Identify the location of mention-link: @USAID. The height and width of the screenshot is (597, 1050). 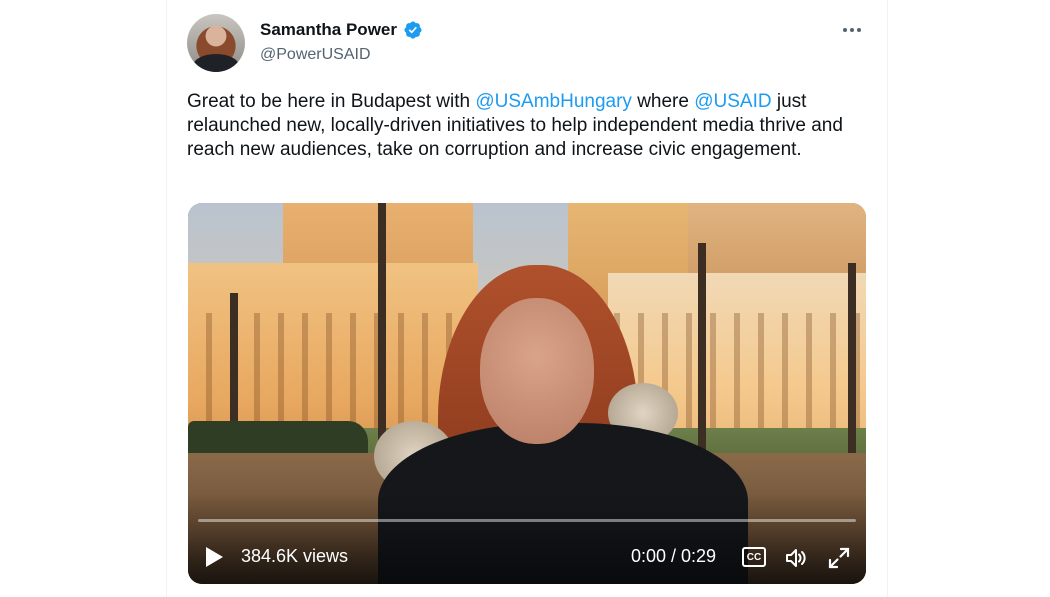
(732, 101).